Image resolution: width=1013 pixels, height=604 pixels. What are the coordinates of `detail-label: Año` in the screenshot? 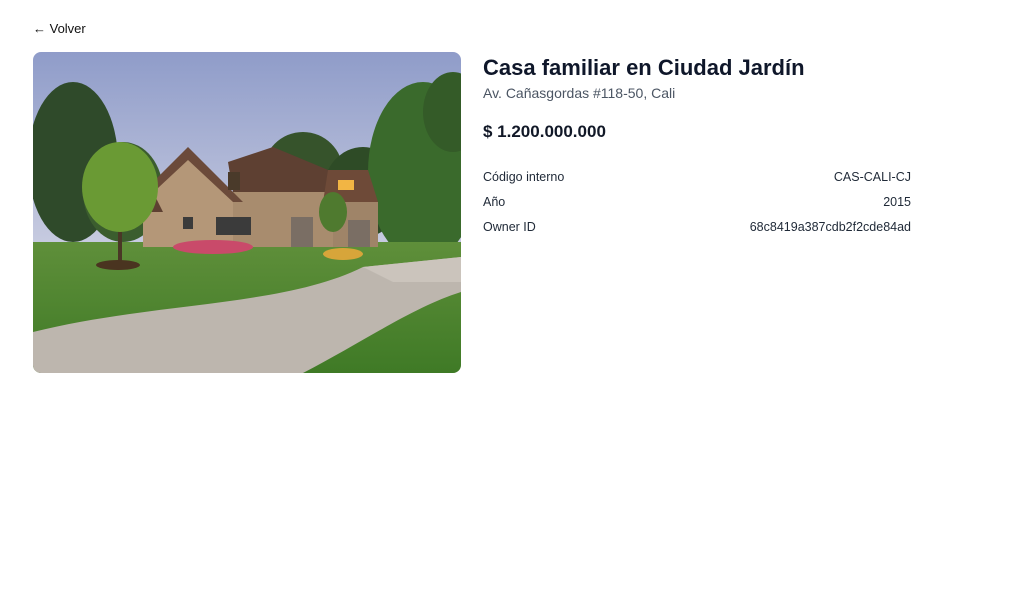 It's located at (494, 201).